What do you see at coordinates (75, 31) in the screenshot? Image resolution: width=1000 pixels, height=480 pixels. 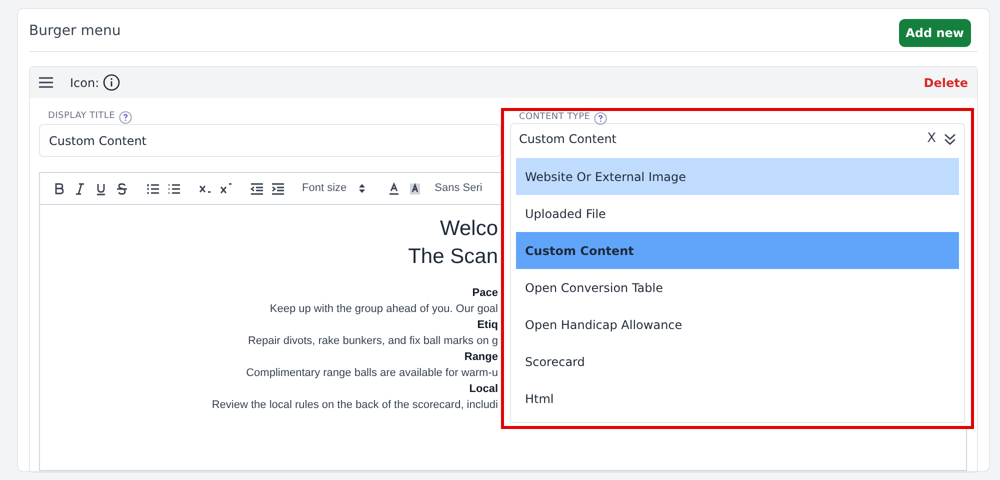 I see `card-title: Burger menu` at bounding box center [75, 31].